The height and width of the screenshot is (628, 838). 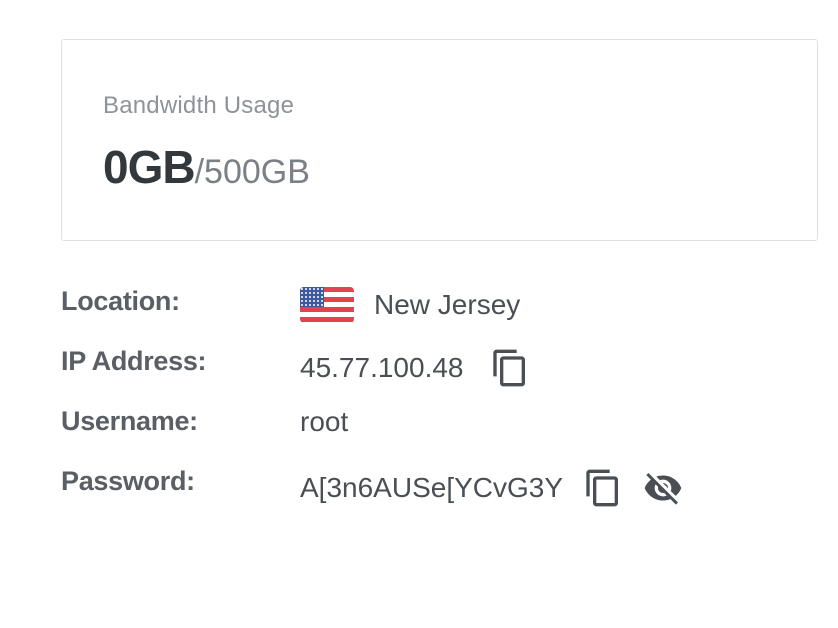 What do you see at coordinates (149, 167) in the screenshot?
I see `bandwidth-used: 0GB` at bounding box center [149, 167].